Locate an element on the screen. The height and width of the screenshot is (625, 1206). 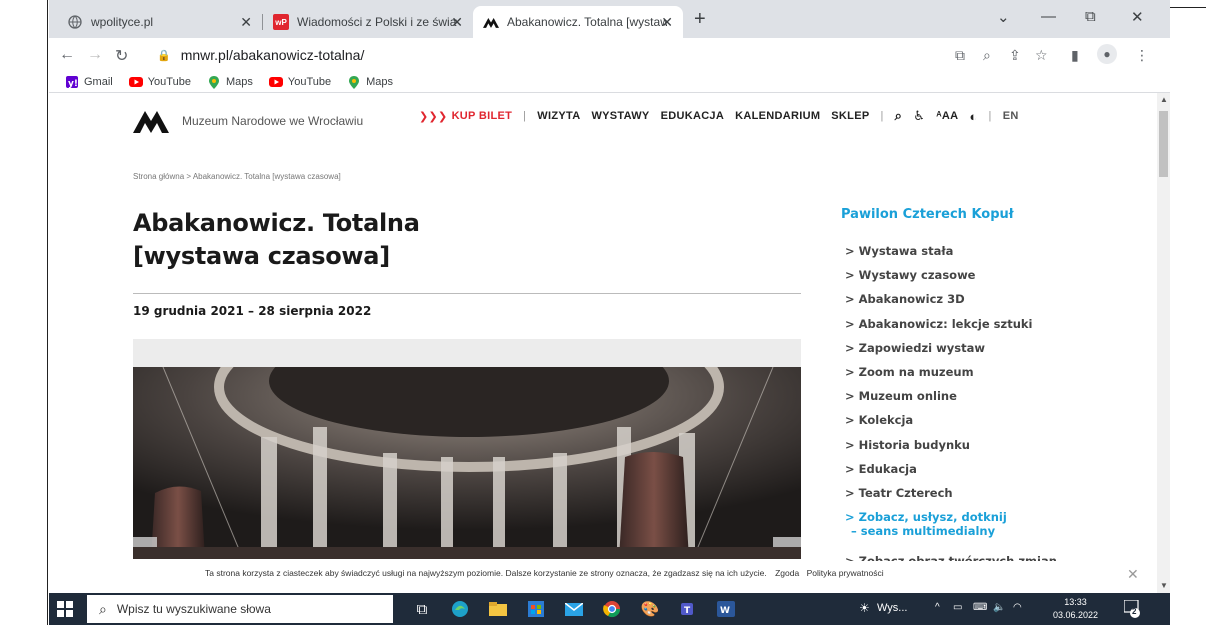
accessibility-icon: ♿ is located at coordinates (919, 116).